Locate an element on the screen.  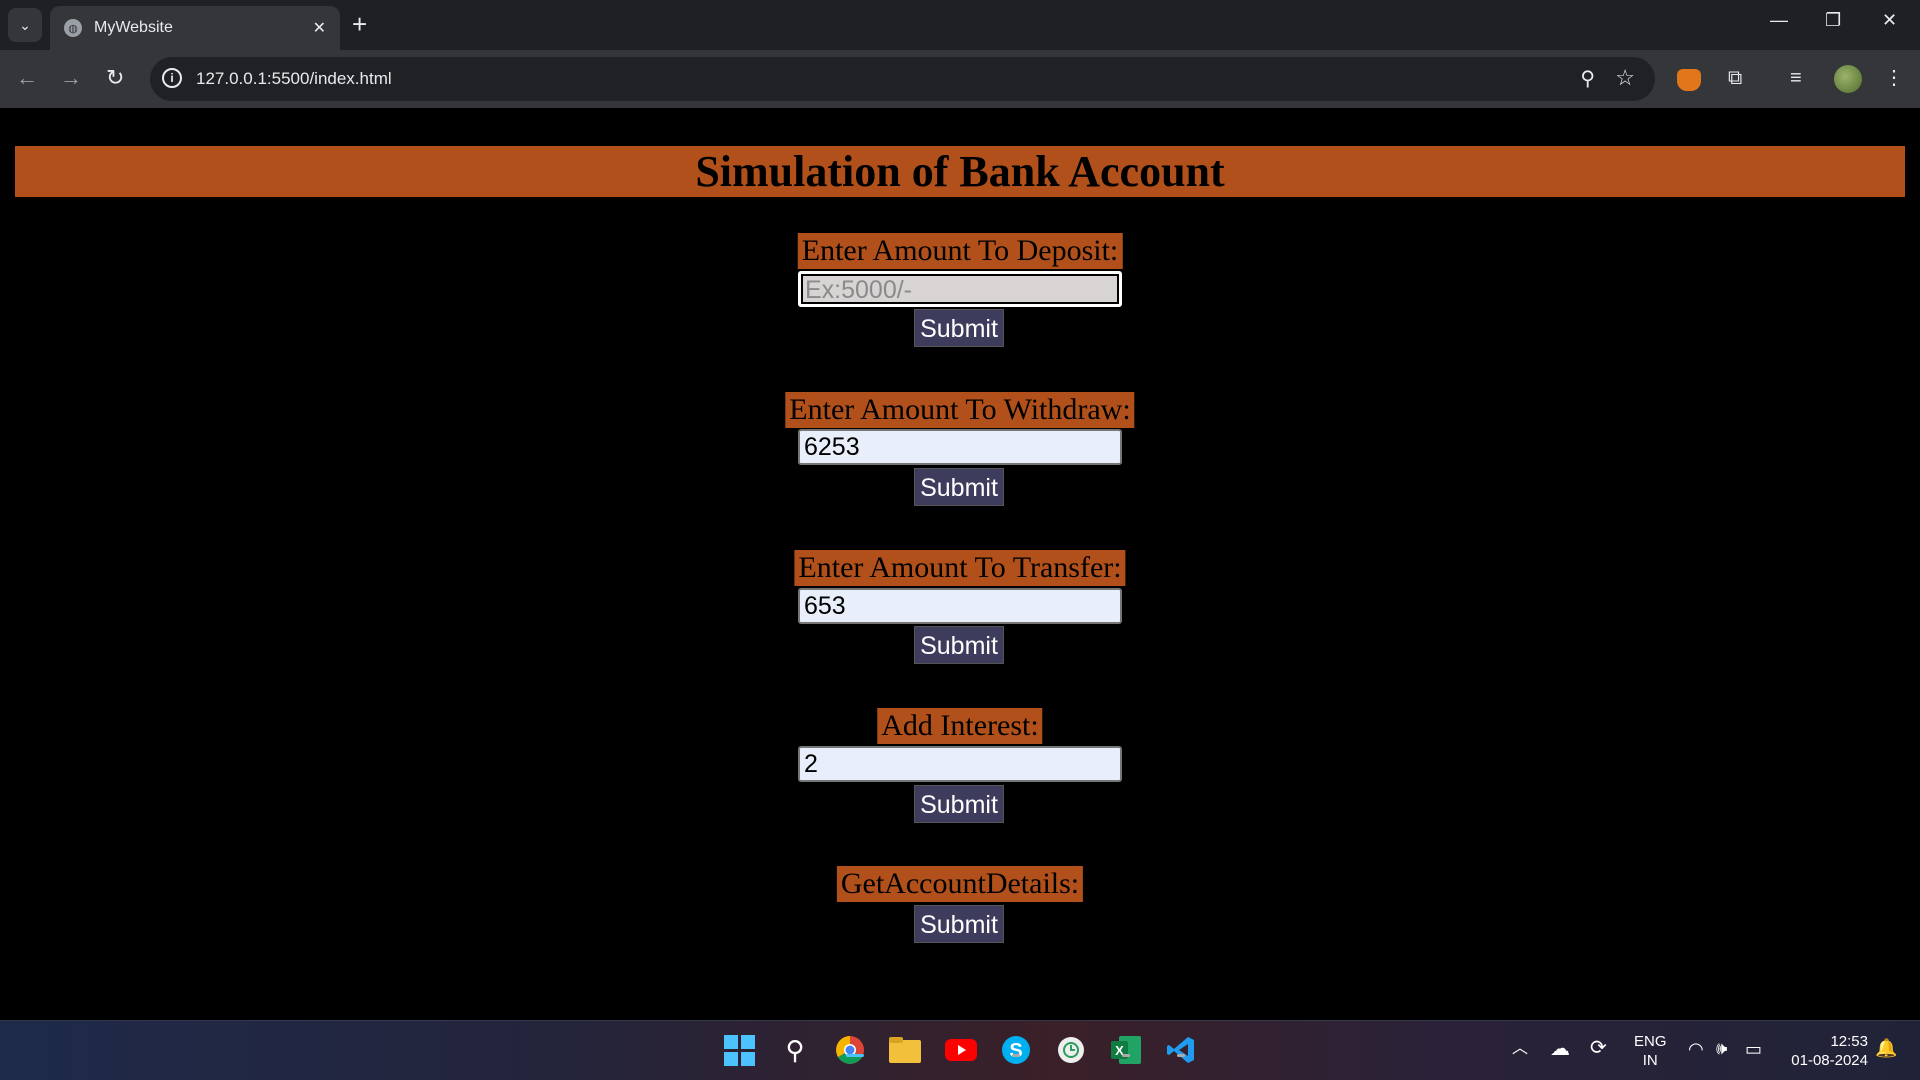
deposit-placeholder: Ex:5000/- is located at coordinates (859, 290).